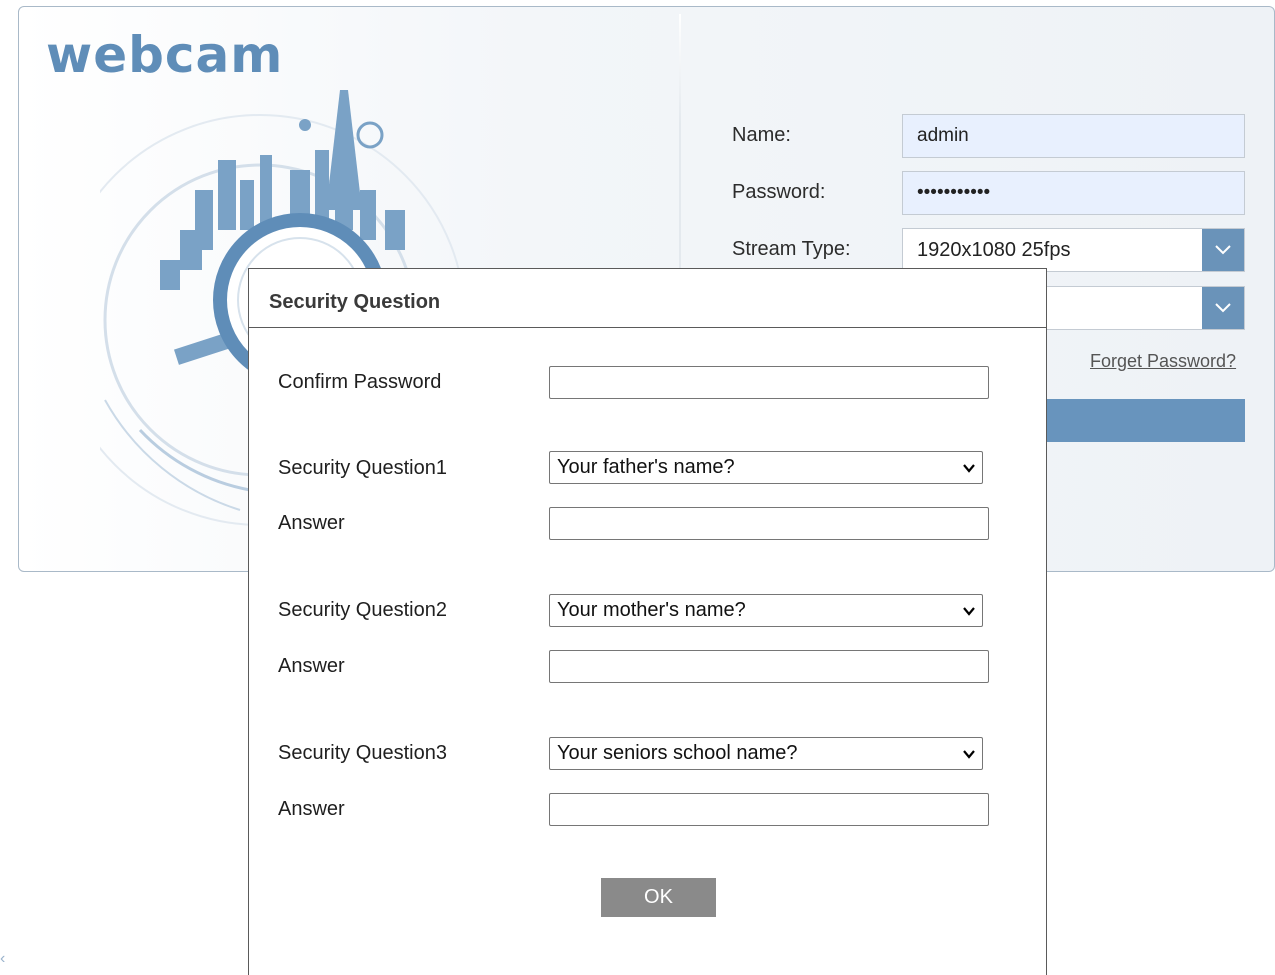  What do you see at coordinates (658, 897) in the screenshot?
I see `ok-button: OK` at bounding box center [658, 897].